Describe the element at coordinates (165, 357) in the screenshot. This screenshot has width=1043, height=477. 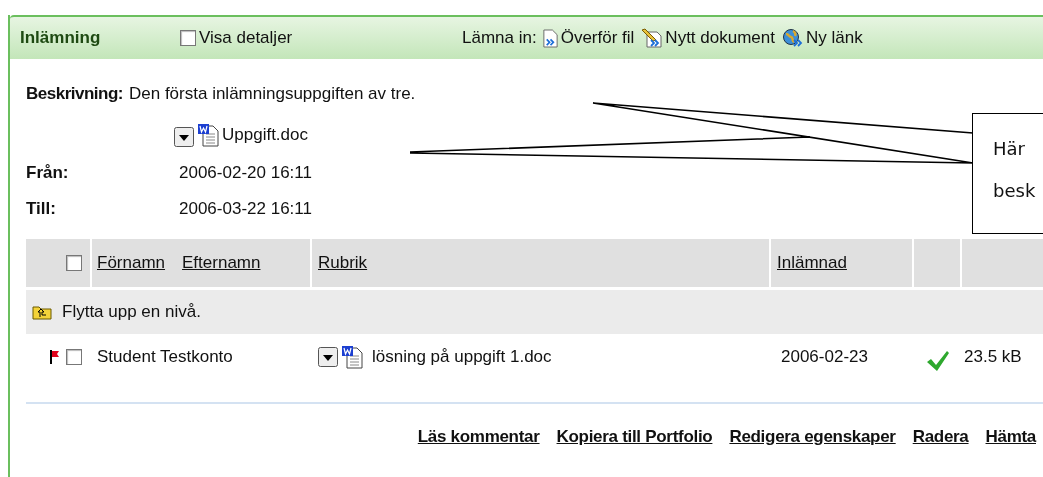
I see `student-name: Student Testkonto` at that location.